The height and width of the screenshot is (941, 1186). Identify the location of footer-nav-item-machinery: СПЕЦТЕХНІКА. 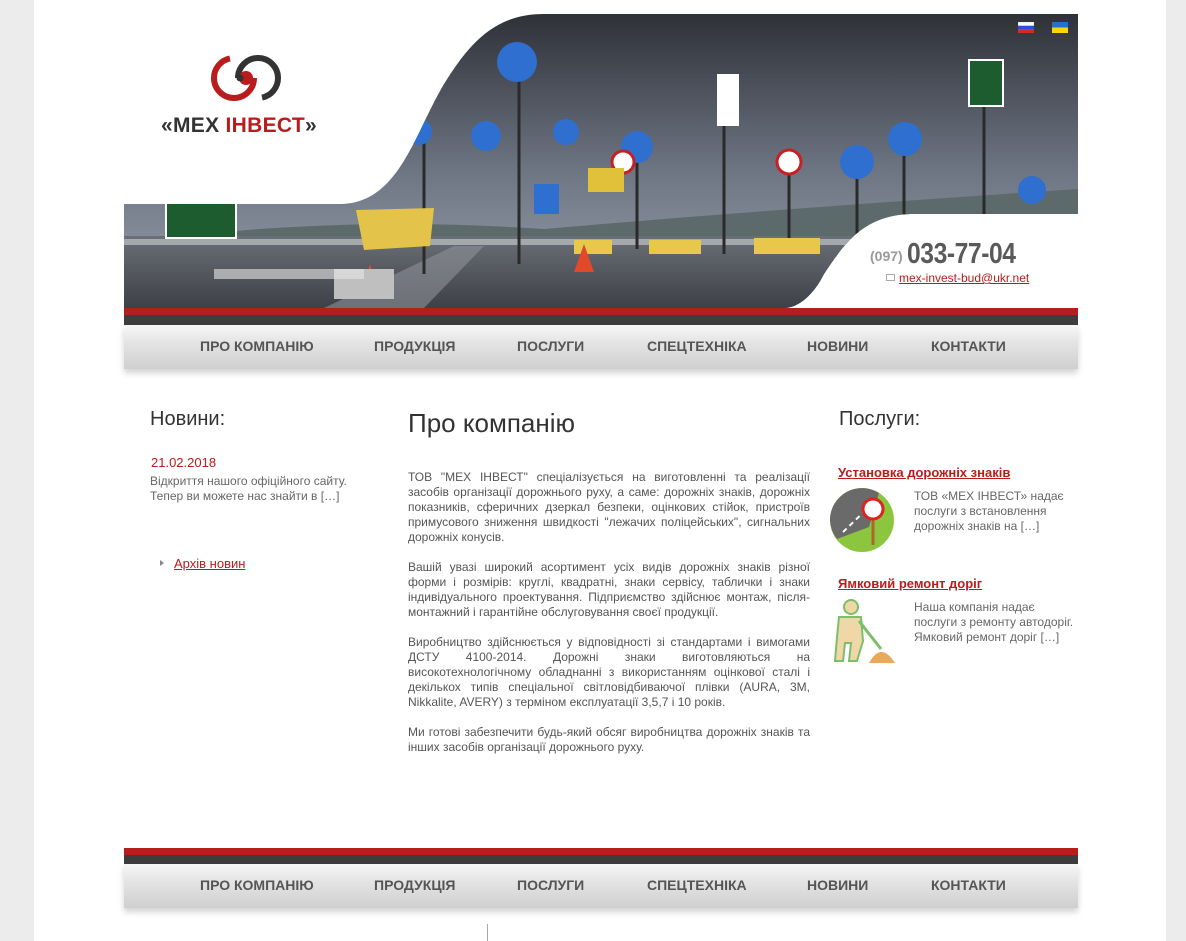
(697, 885).